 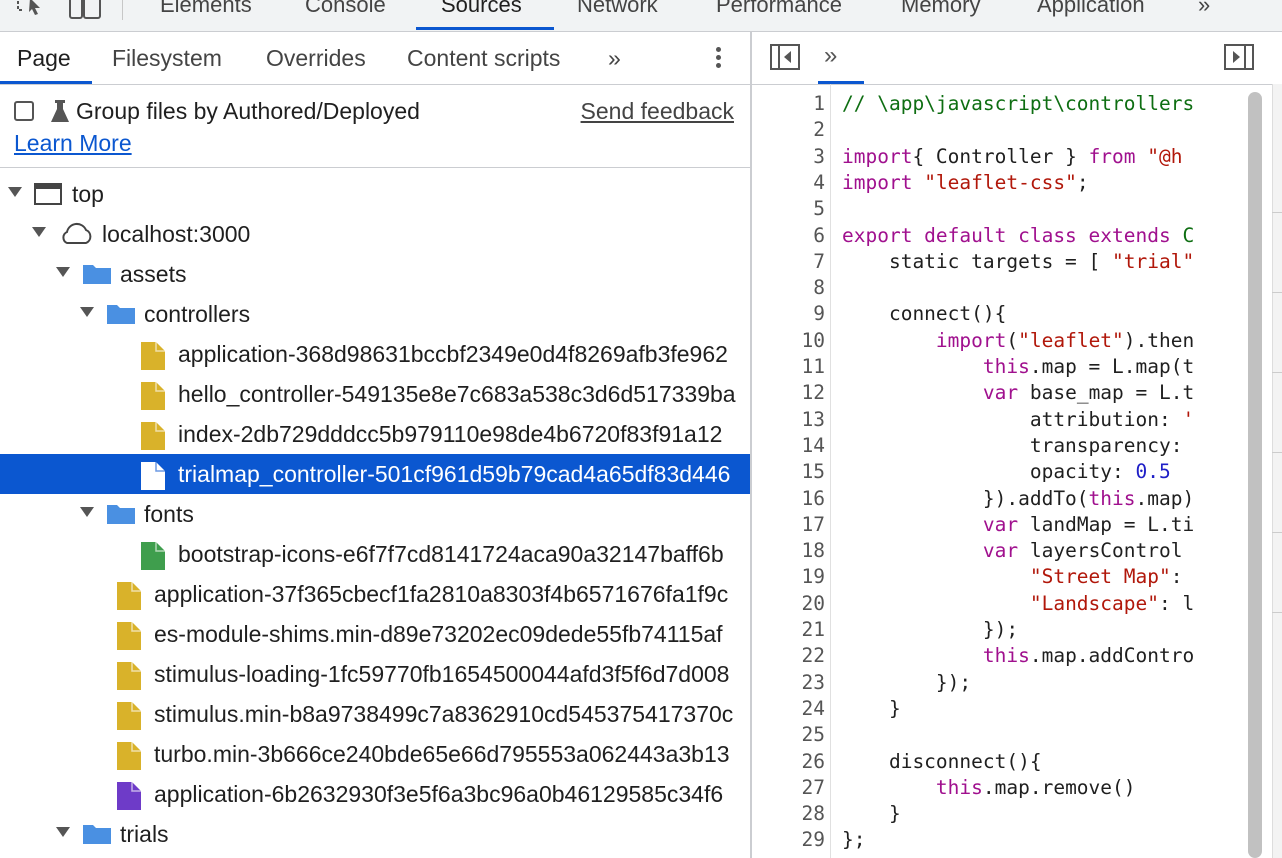 What do you see at coordinates (718, 59) in the screenshot?
I see `more-options-icon` at bounding box center [718, 59].